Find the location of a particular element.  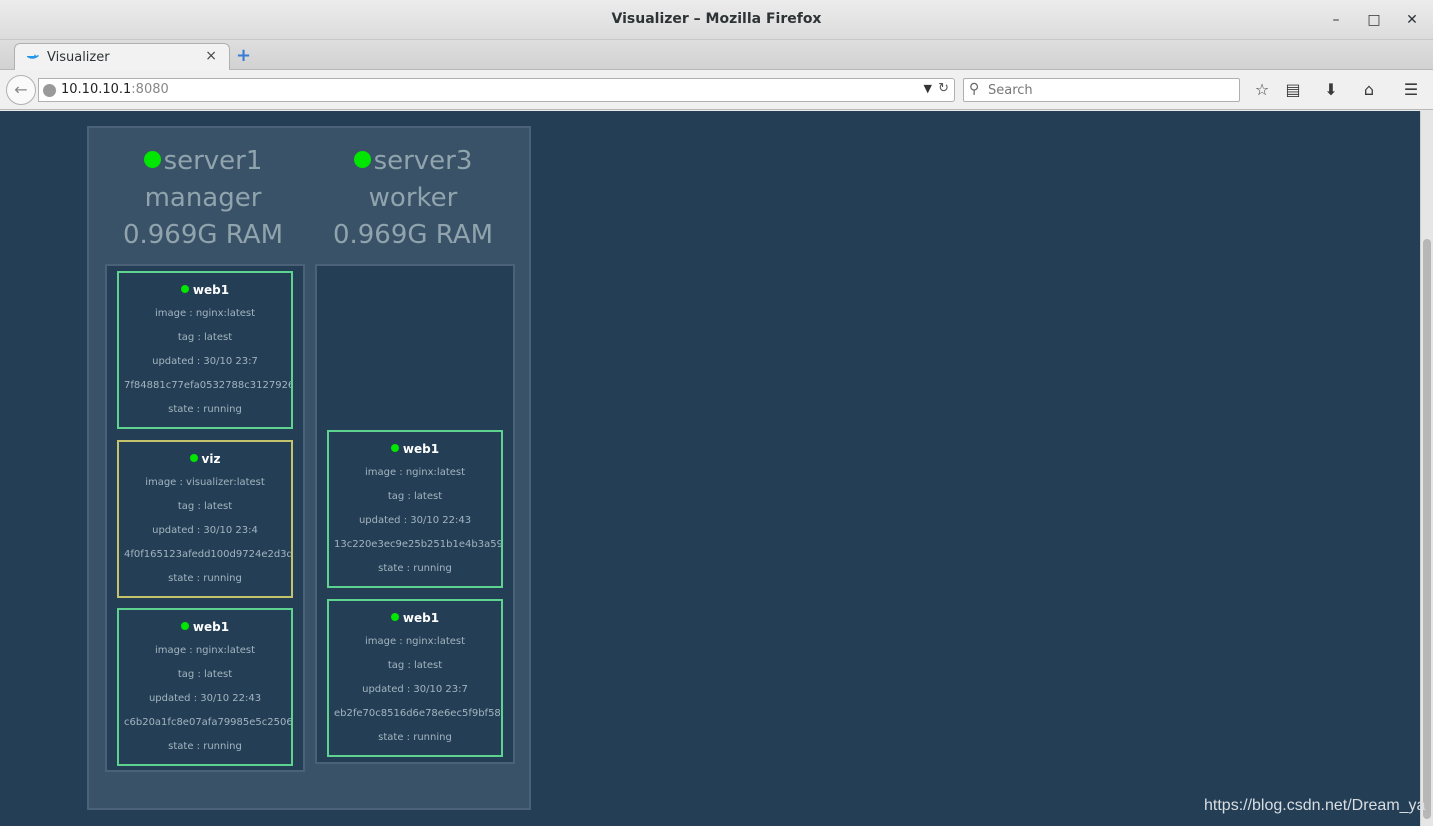

tab-close-icon: × is located at coordinates (211, 56).